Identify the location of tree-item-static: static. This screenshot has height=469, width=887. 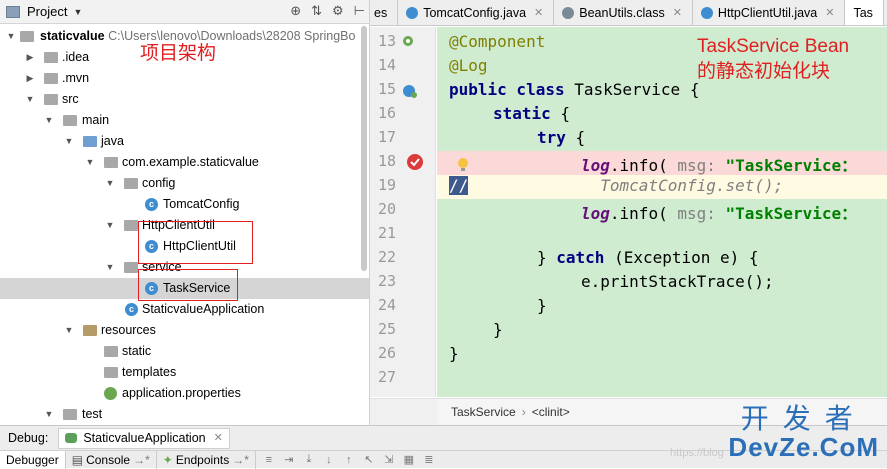
(184, 351).